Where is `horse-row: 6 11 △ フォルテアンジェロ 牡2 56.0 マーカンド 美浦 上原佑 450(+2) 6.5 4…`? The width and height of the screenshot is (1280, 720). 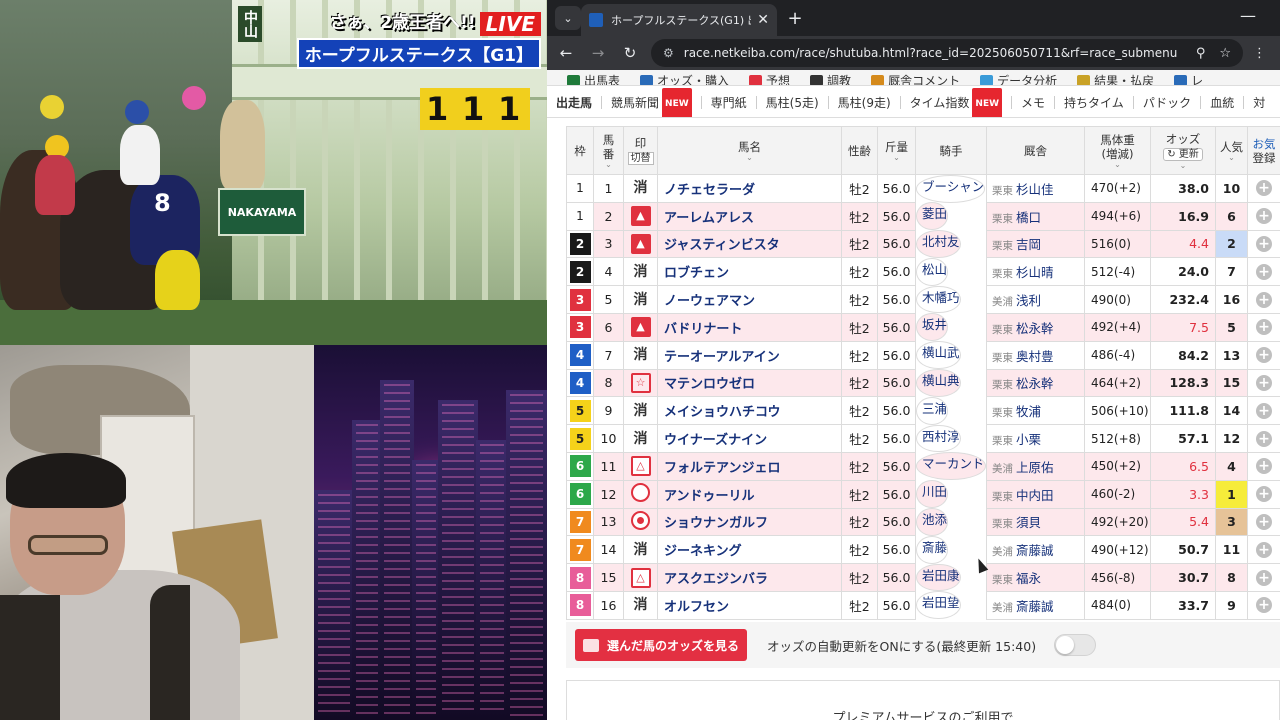 horse-row: 6 11 △ フォルテアンジェロ 牡2 56.0 マーカンド 美浦 上原佑 450(+2) 6.5 4… is located at coordinates (923, 466).